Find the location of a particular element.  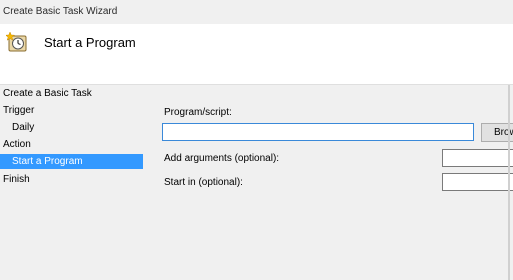

nav-step-trigger: Trigger is located at coordinates (18, 110).